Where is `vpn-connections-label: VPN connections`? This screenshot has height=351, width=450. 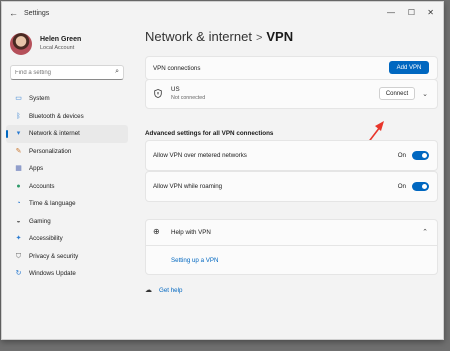
vpn-connections-label: VPN connections is located at coordinates (177, 68).